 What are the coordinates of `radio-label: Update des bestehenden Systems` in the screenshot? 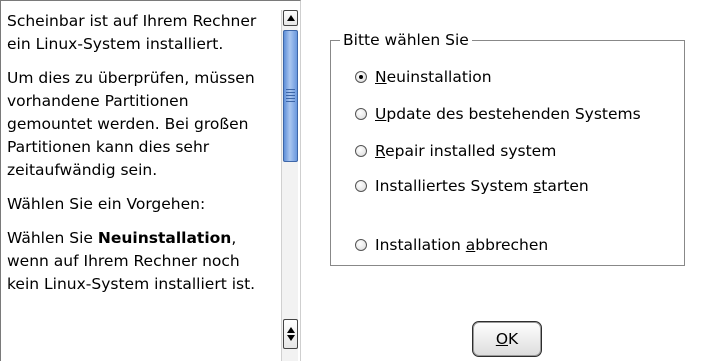 It's located at (508, 114).